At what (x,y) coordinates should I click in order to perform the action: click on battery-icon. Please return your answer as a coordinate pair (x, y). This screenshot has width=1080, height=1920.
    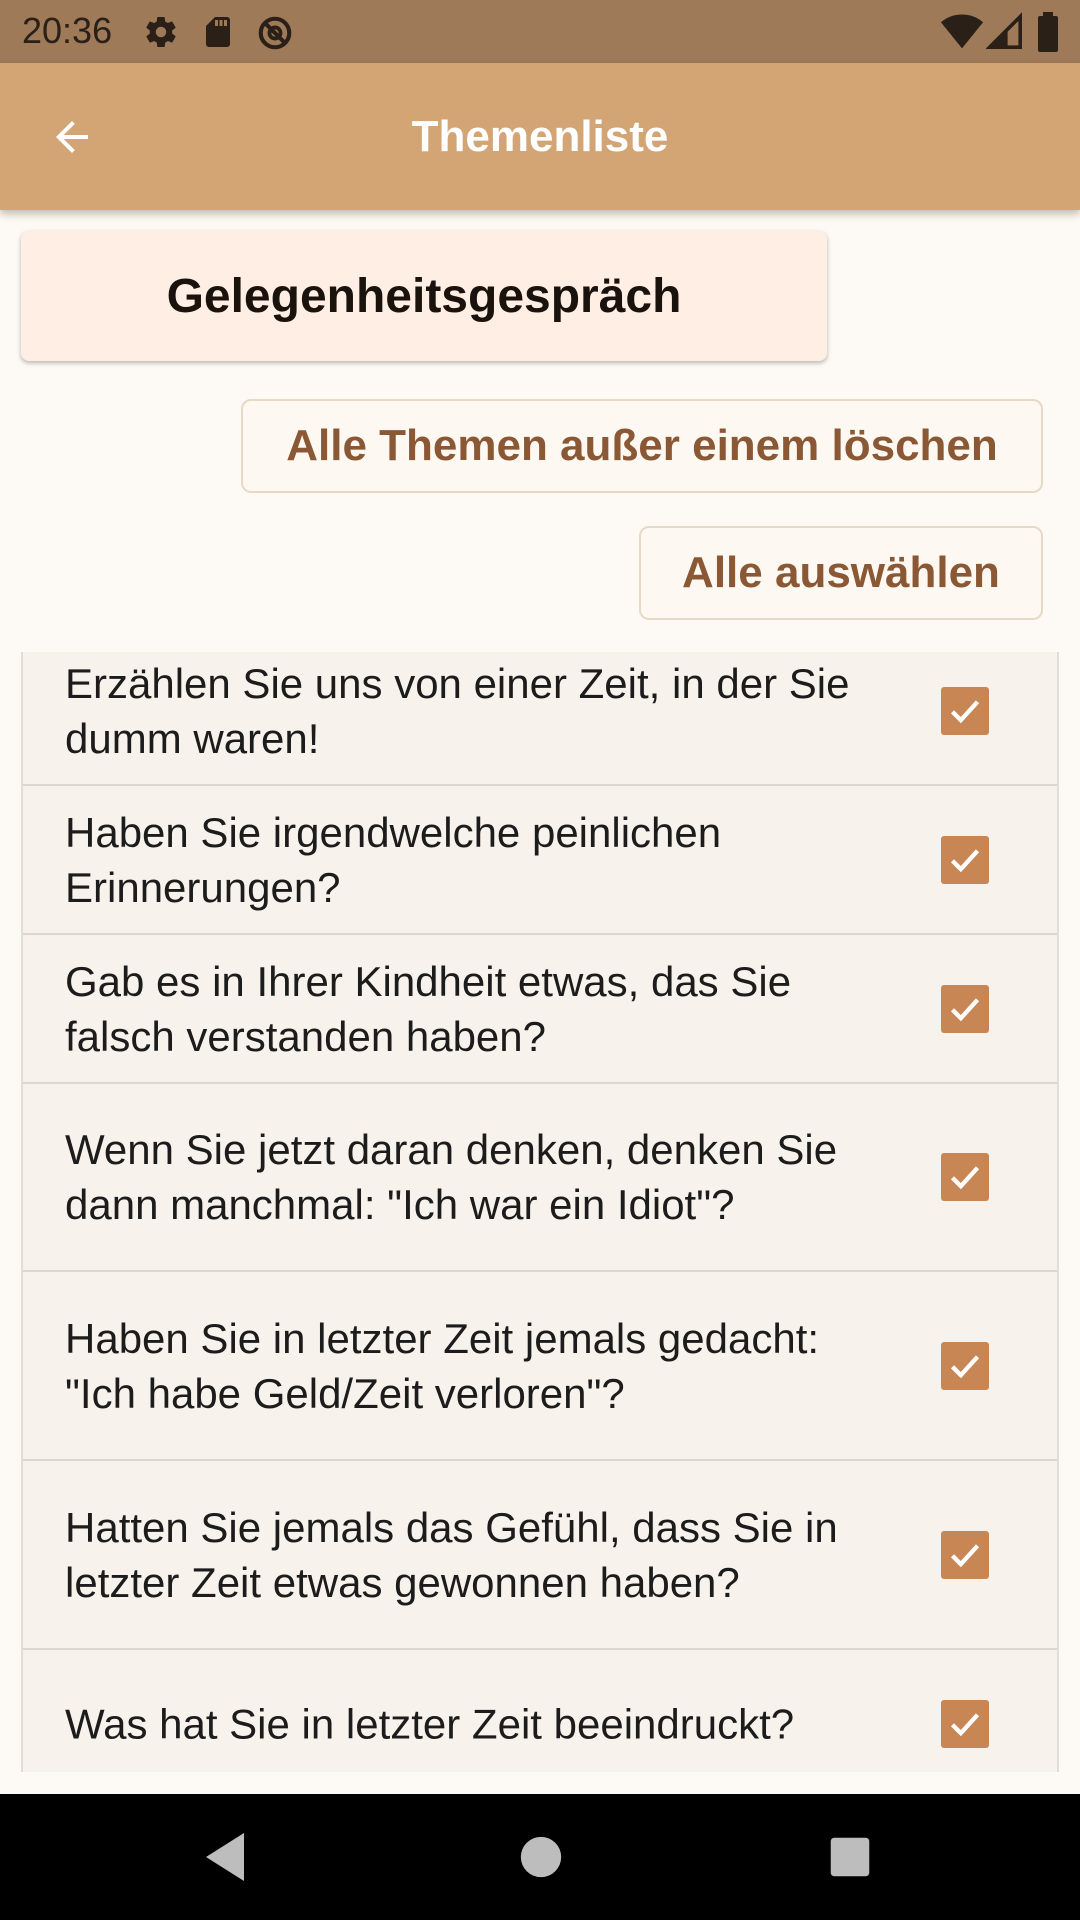
    Looking at the image, I should click on (1048, 34).